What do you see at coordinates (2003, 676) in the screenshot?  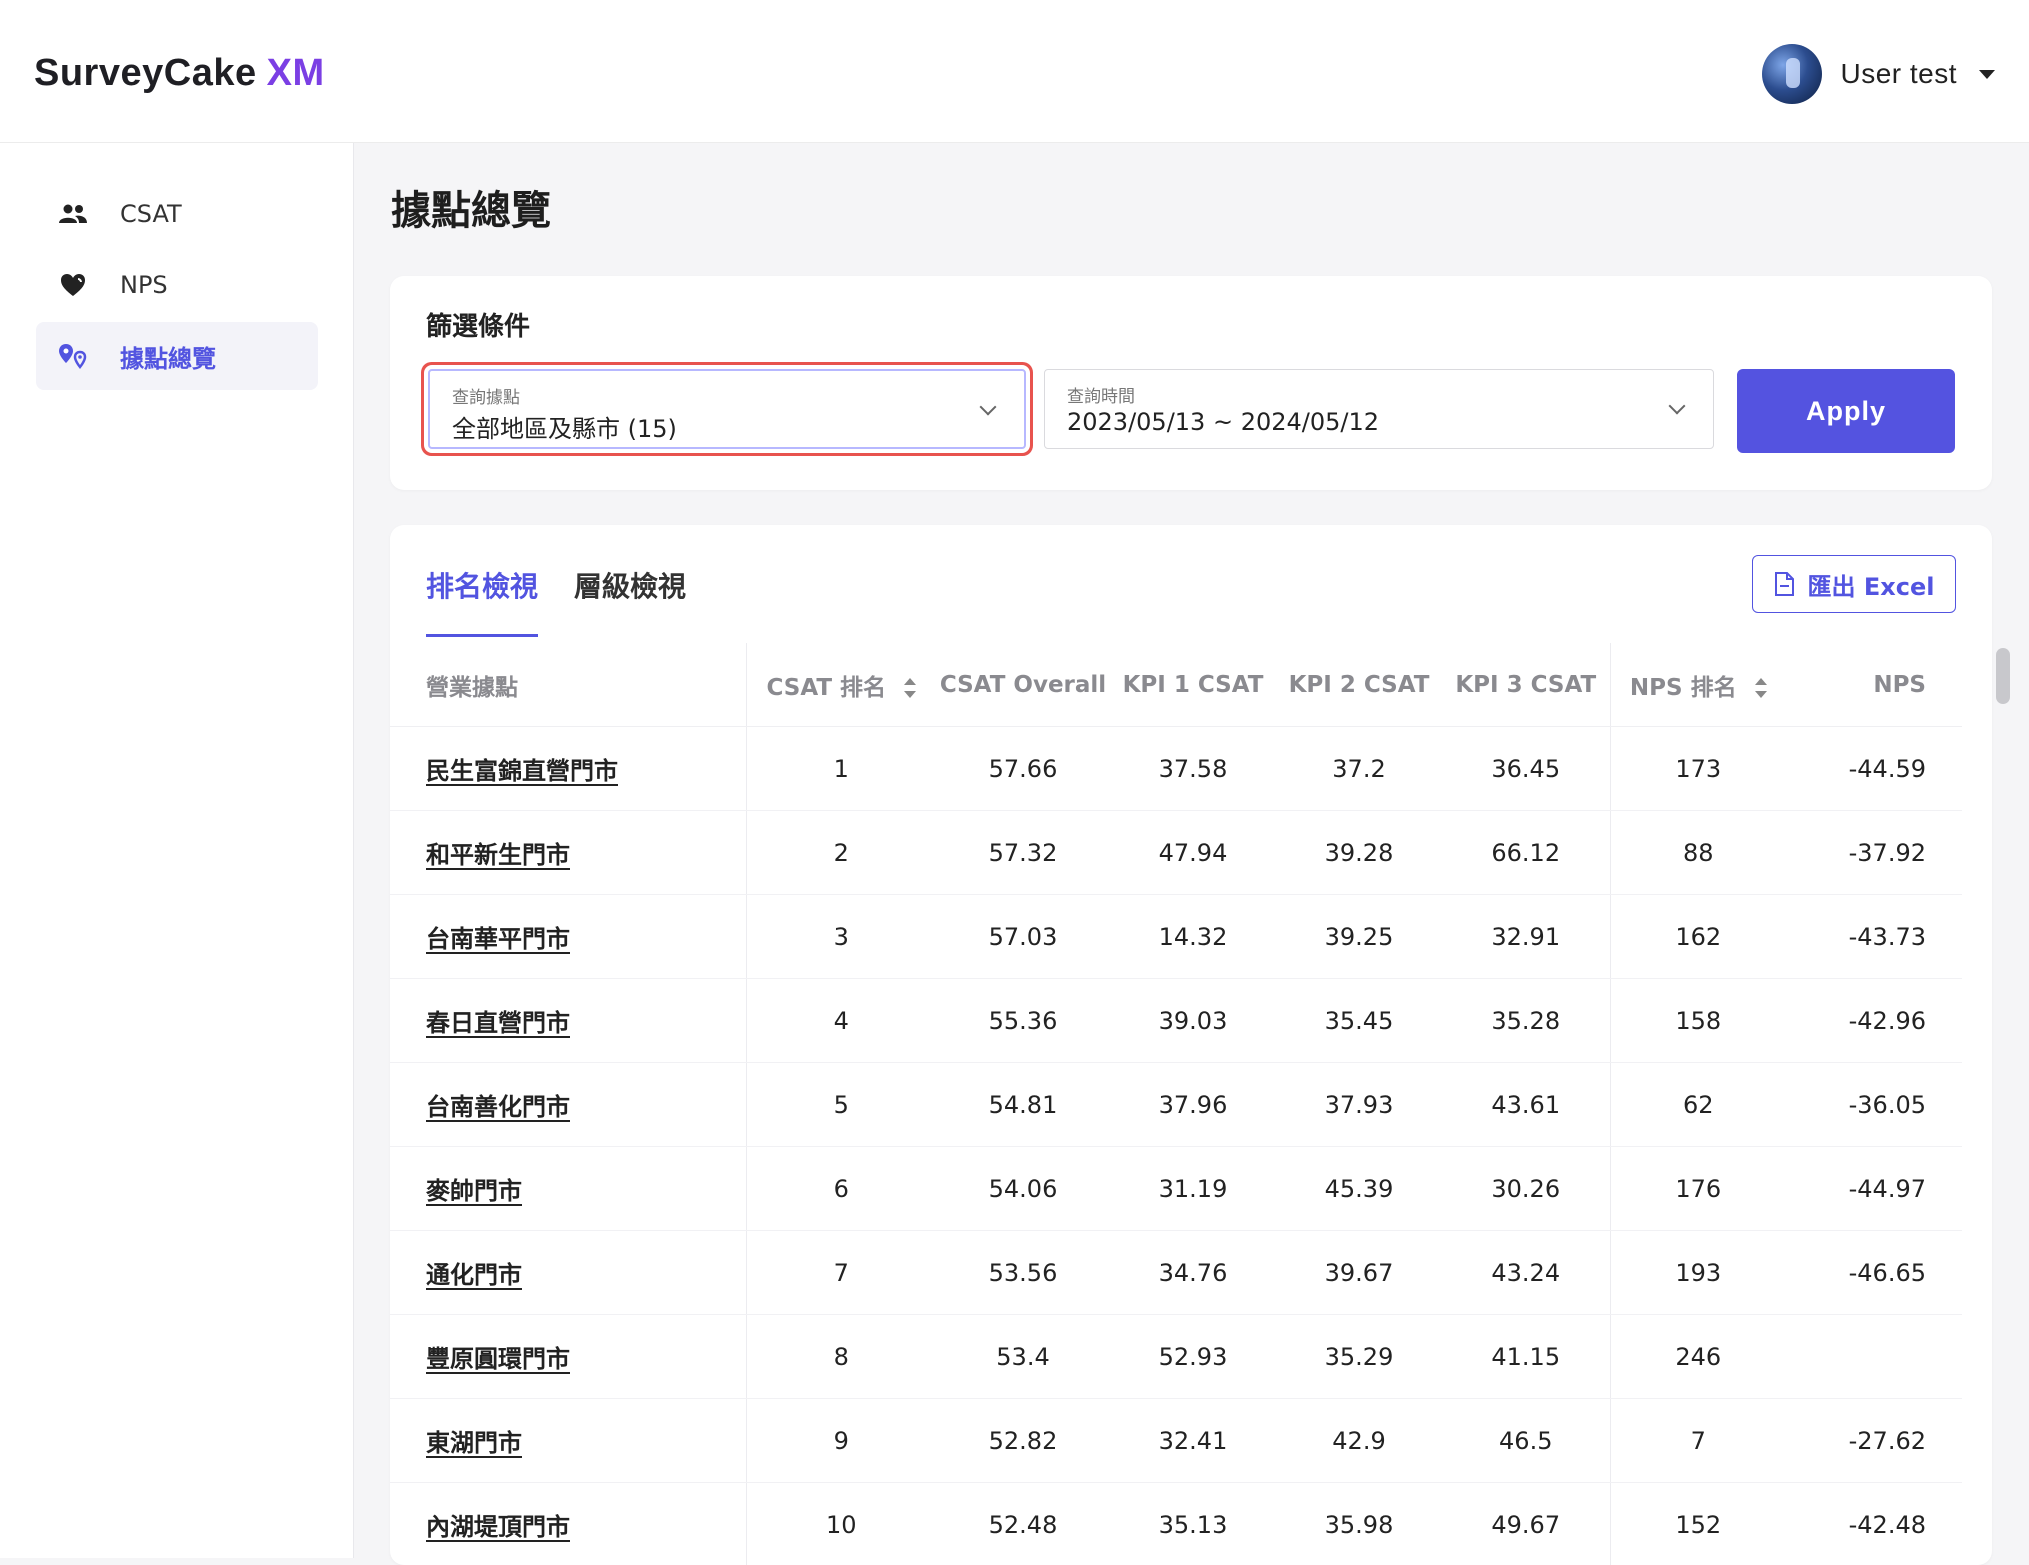 I see `table-scrollbar` at bounding box center [2003, 676].